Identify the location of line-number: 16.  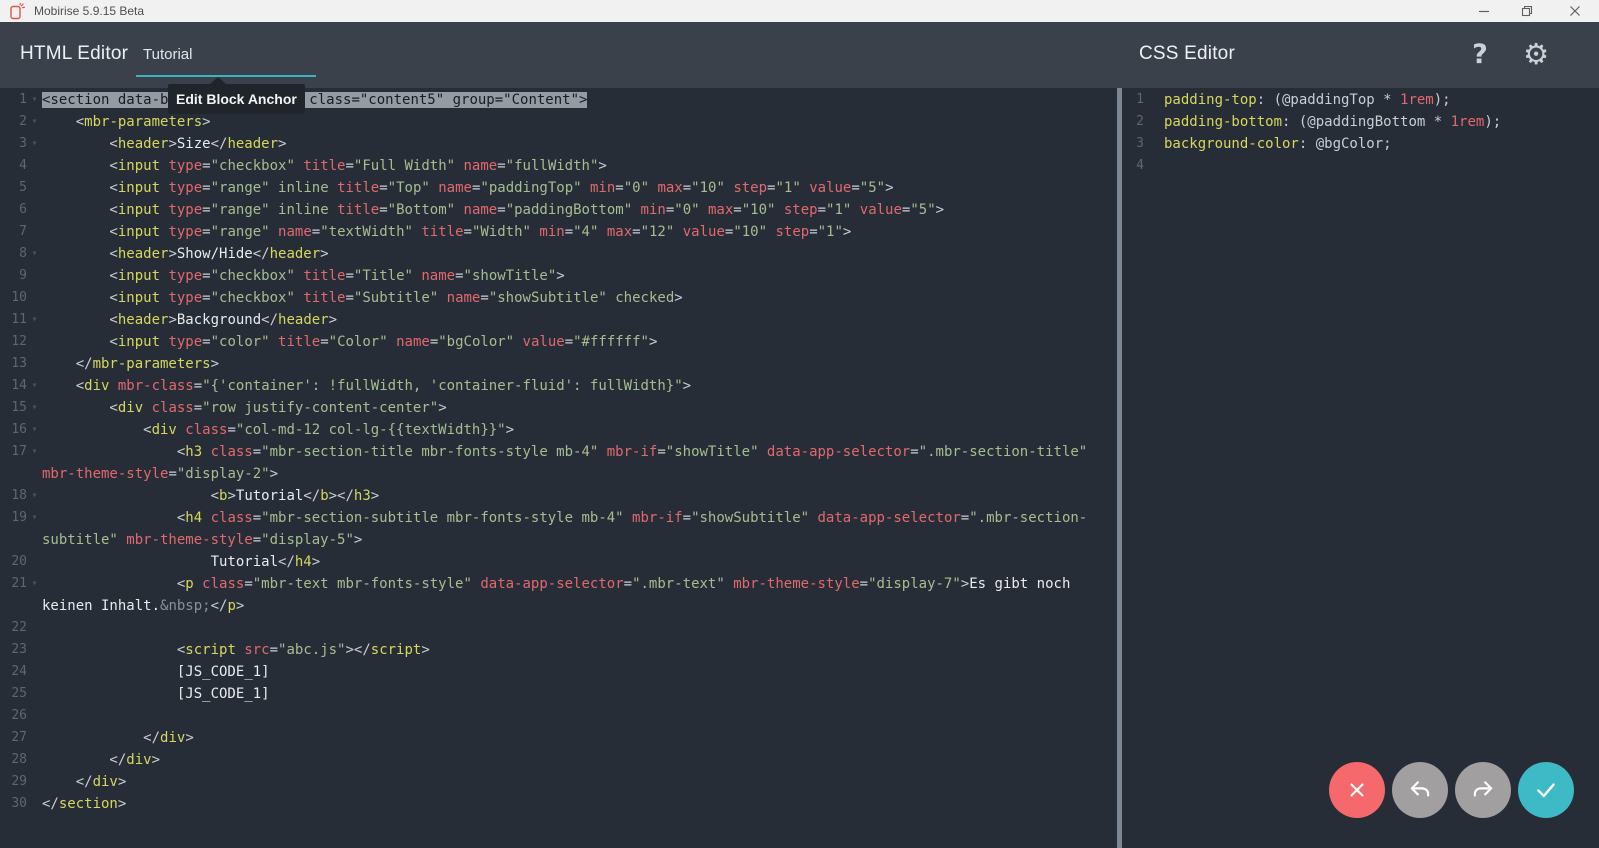
(19, 429).